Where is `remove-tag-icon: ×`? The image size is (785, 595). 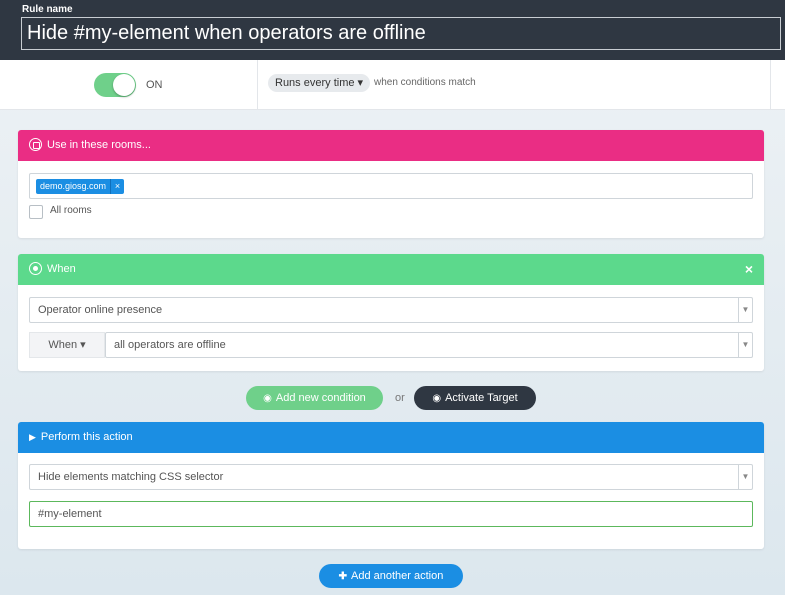 remove-tag-icon: × is located at coordinates (117, 186).